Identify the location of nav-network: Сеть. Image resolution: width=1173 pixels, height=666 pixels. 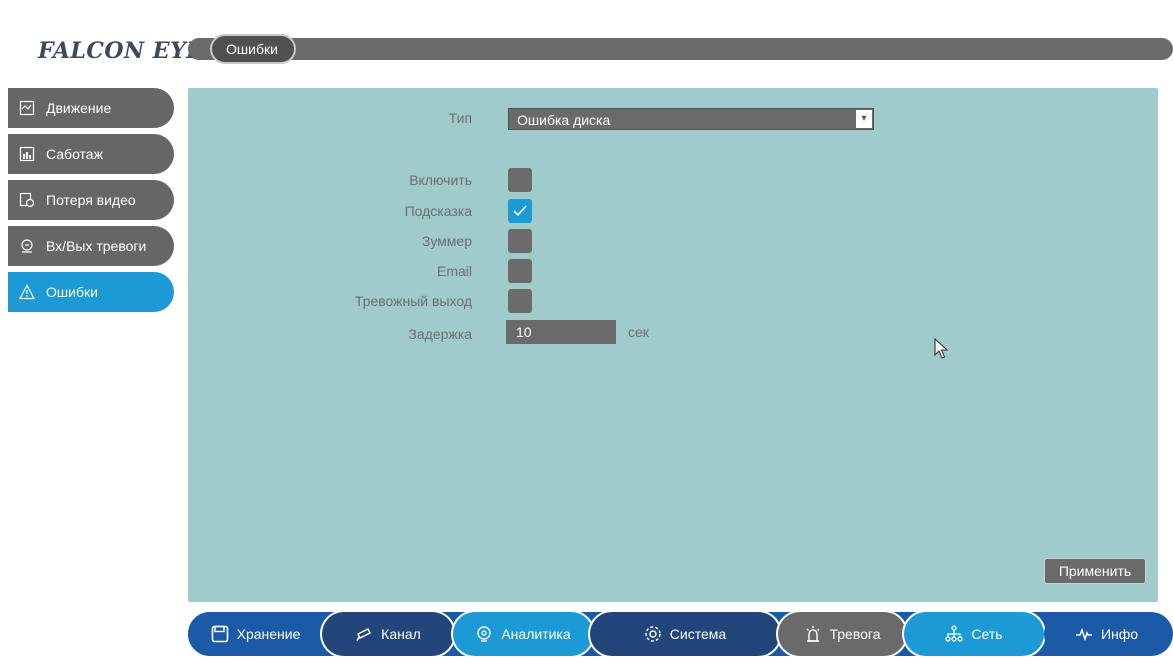
(974, 634).